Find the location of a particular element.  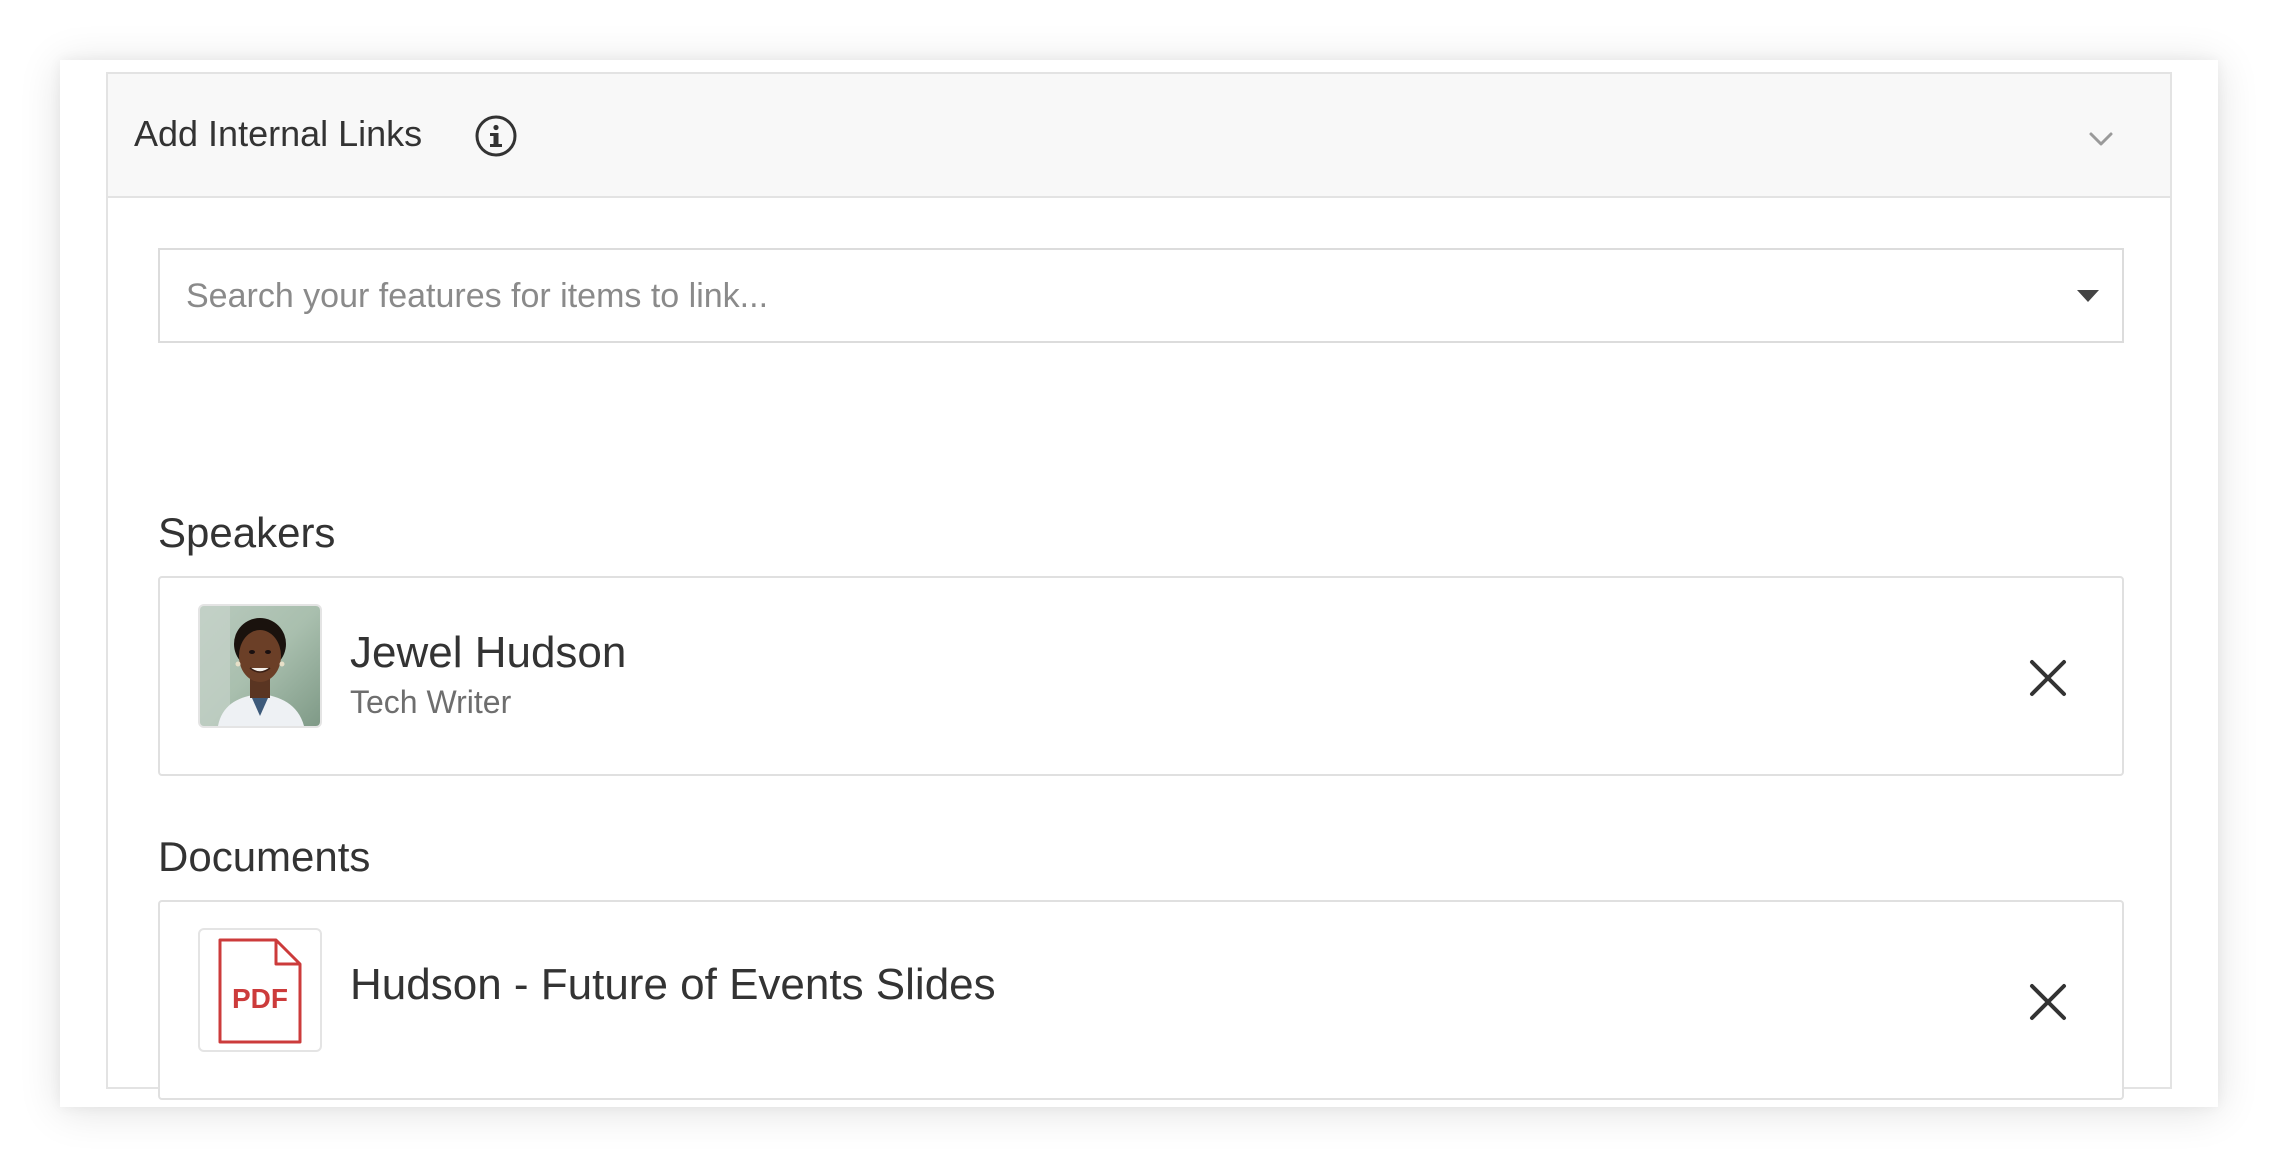

panel-header-toggle: Add Internal Links is located at coordinates (1139, 136).